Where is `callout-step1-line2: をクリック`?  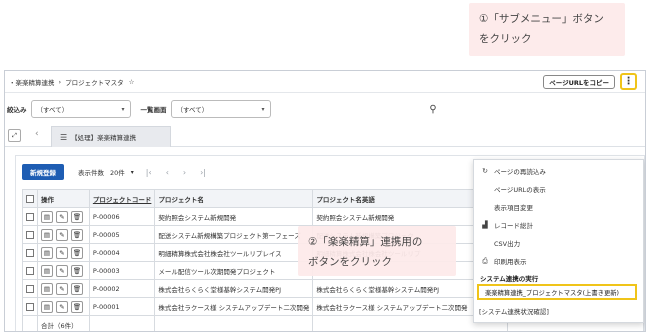
callout-step1-line2: をクリック is located at coordinates (505, 39).